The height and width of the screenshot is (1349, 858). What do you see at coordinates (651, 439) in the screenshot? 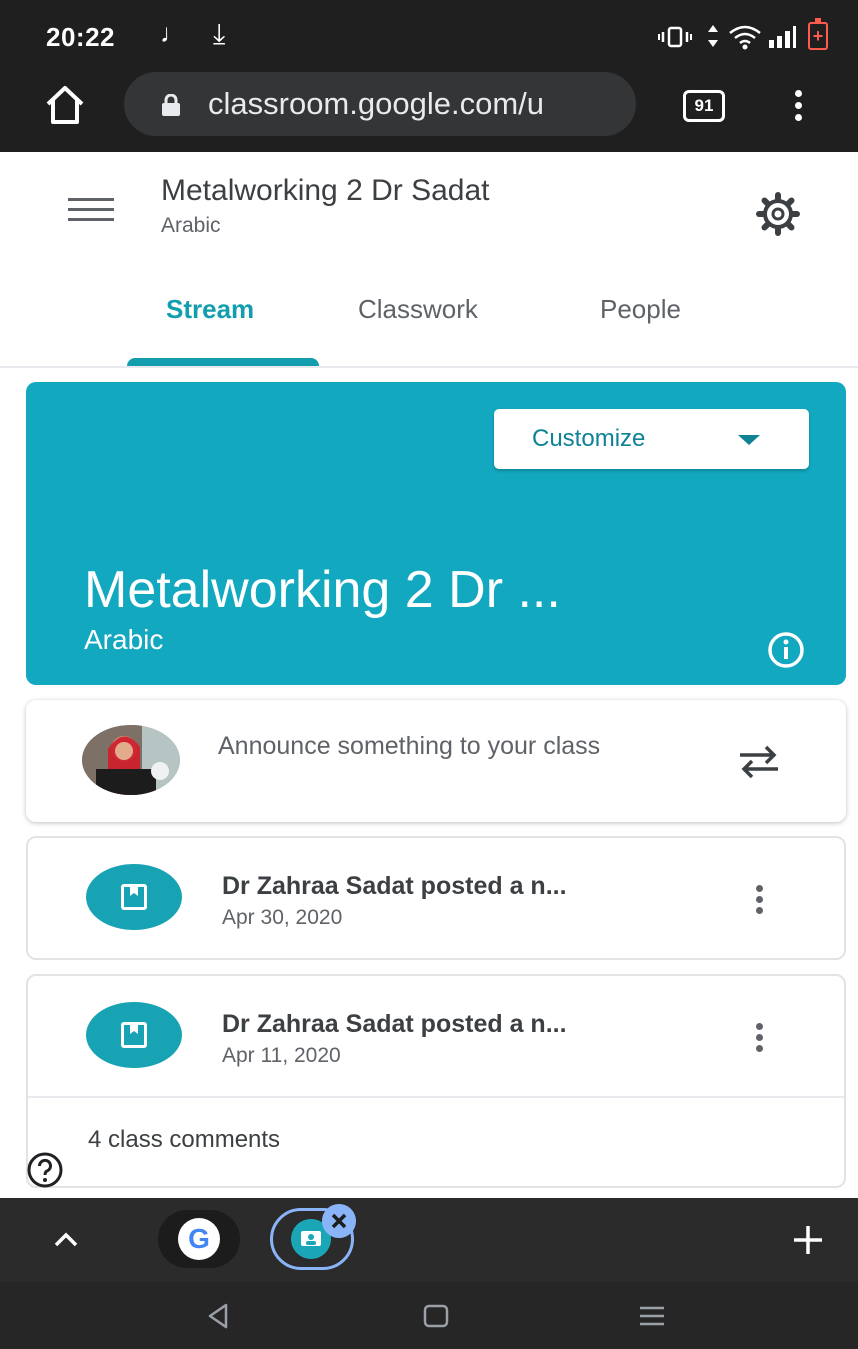
I see `customize-button: Customize` at bounding box center [651, 439].